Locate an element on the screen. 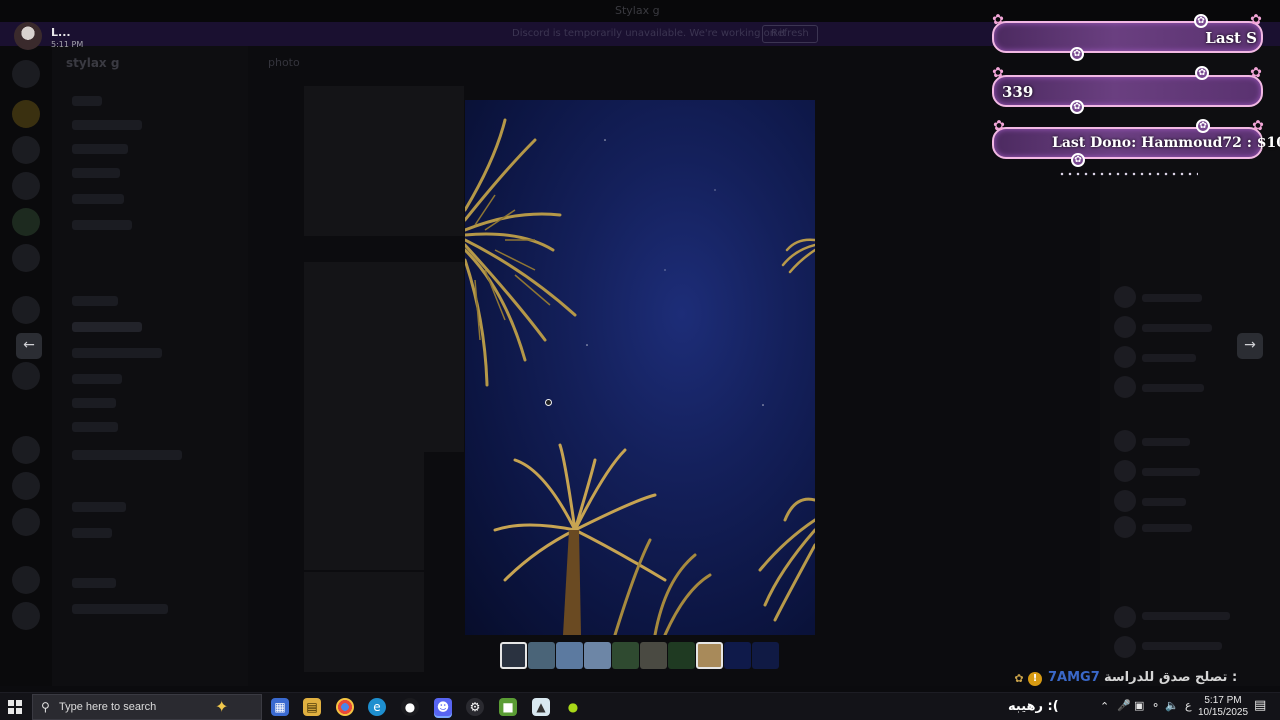 This screenshot has width=1280, height=720. channel-item-active is located at coordinates (107, 327).